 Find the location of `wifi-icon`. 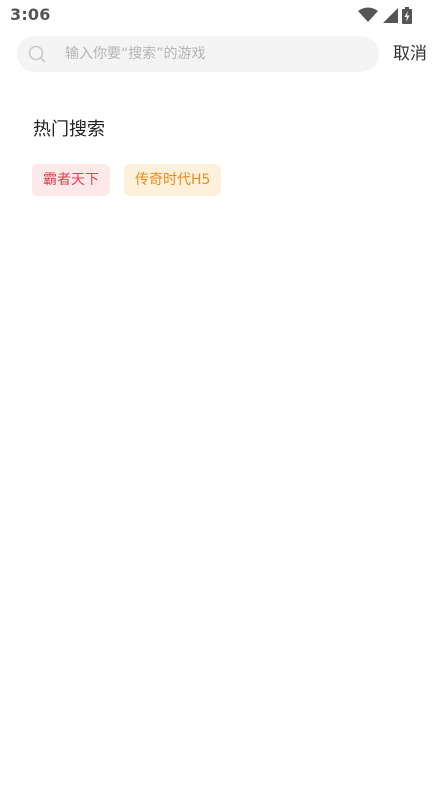

wifi-icon is located at coordinates (368, 14).